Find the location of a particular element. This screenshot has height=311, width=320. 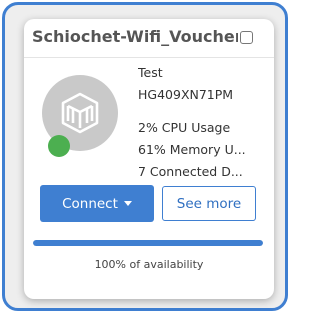

card-header: Schiochet-Wifi_Voucher is located at coordinates (149, 38).